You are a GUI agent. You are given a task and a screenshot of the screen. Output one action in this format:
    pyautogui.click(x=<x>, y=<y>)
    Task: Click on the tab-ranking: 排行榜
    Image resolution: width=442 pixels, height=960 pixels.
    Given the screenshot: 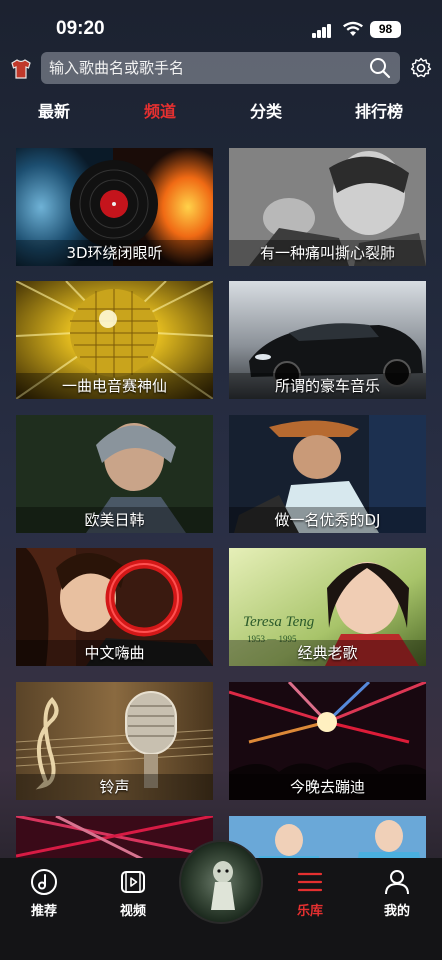 What is the action you would take?
    pyautogui.click(x=379, y=110)
    